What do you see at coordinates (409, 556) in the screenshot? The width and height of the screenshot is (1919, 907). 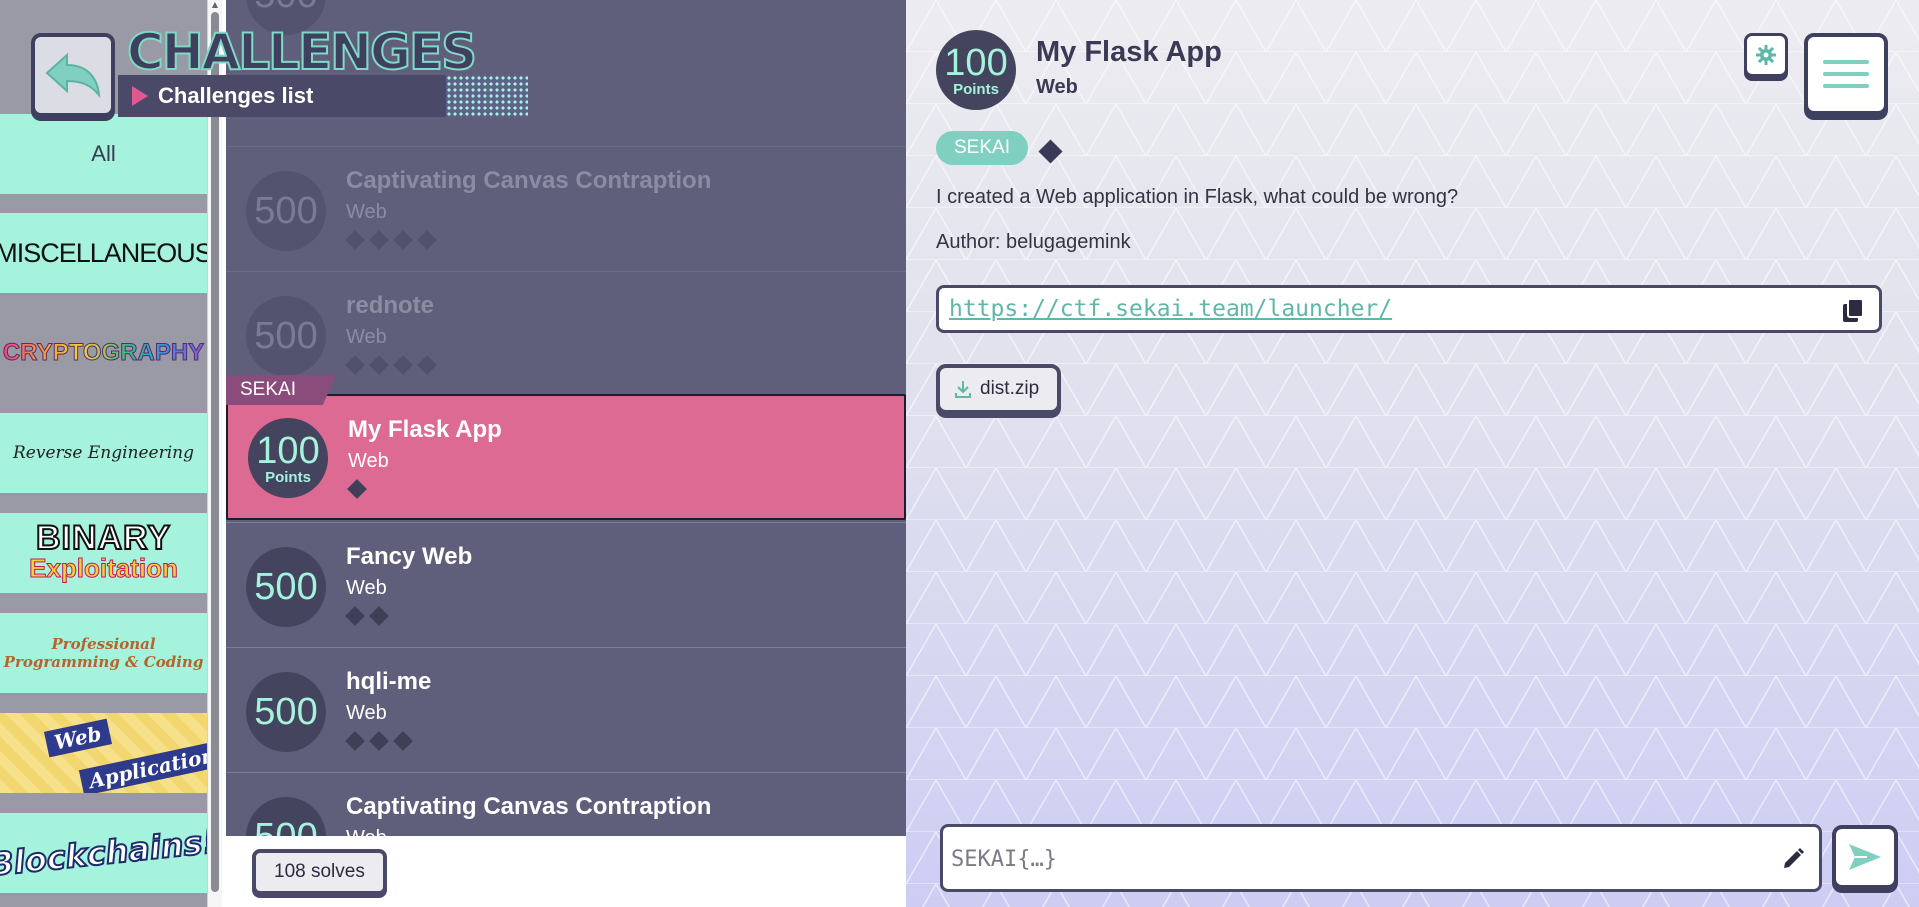 I see `challenge-title: Fancy Web` at bounding box center [409, 556].